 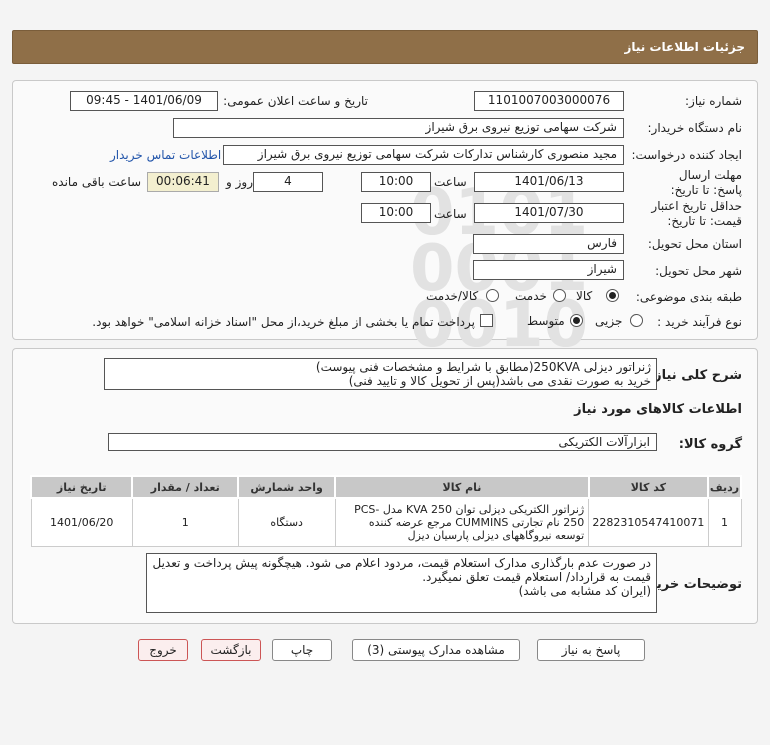 I want to click on goods-section-title: اطلاعات کالاهای مورد نیاز, so click(x=658, y=409).